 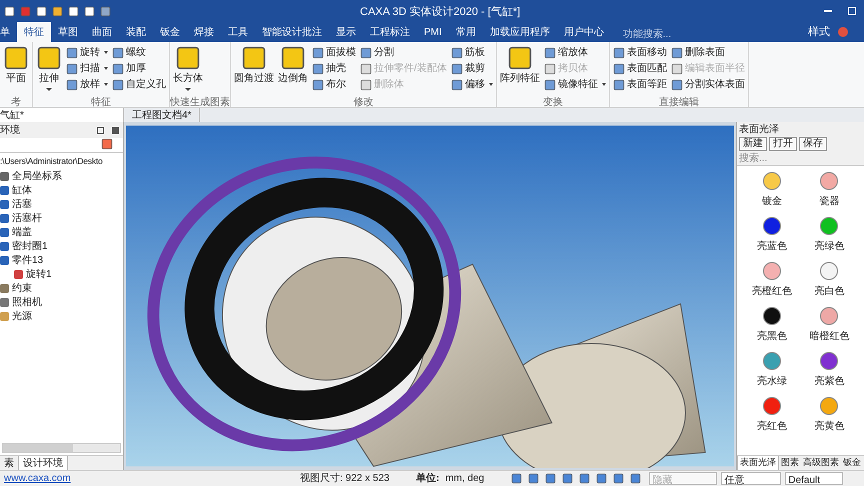 I want to click on tree-item: 密封圈1, so click(x=30, y=246).